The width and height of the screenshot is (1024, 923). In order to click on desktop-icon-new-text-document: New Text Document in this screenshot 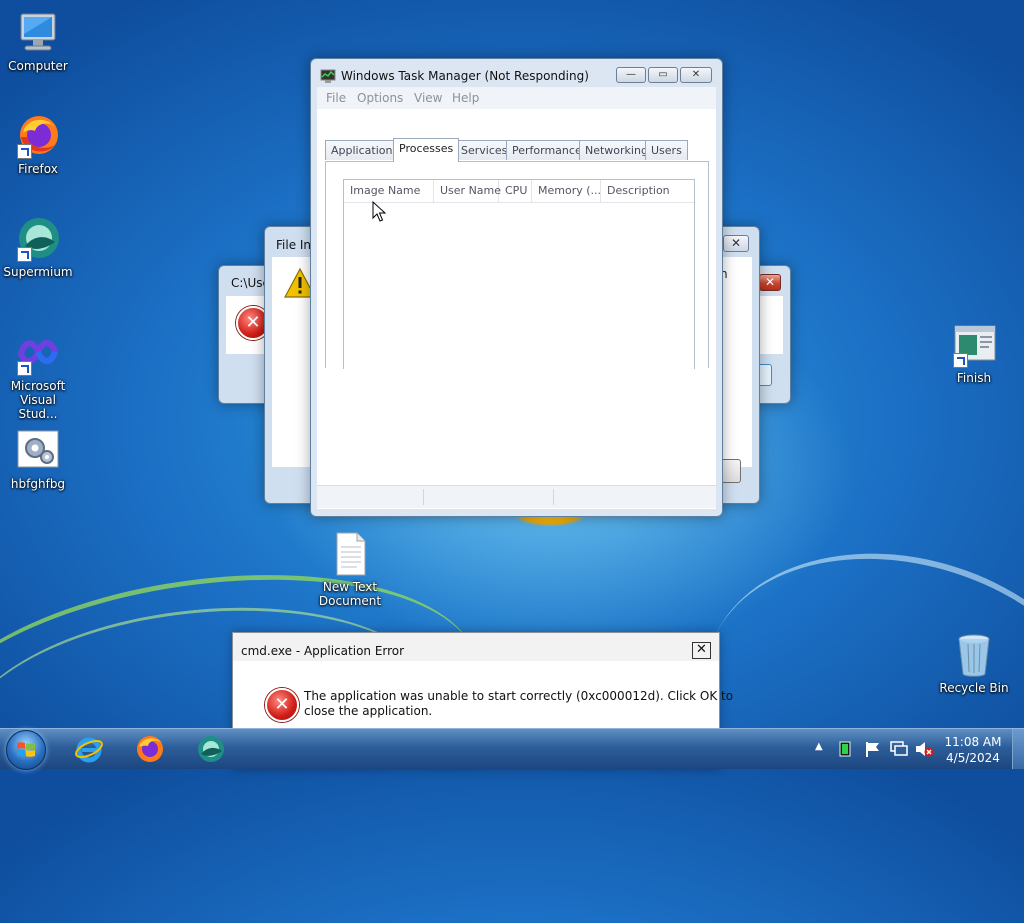, I will do `click(350, 569)`.